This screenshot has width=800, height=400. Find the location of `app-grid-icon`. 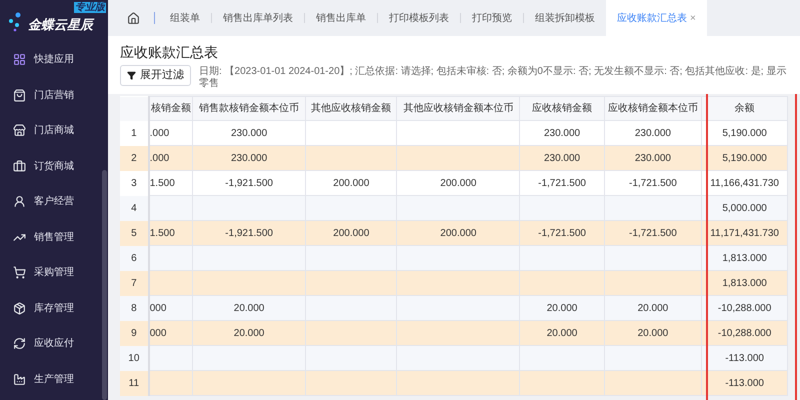

app-grid-icon is located at coordinates (19, 59).